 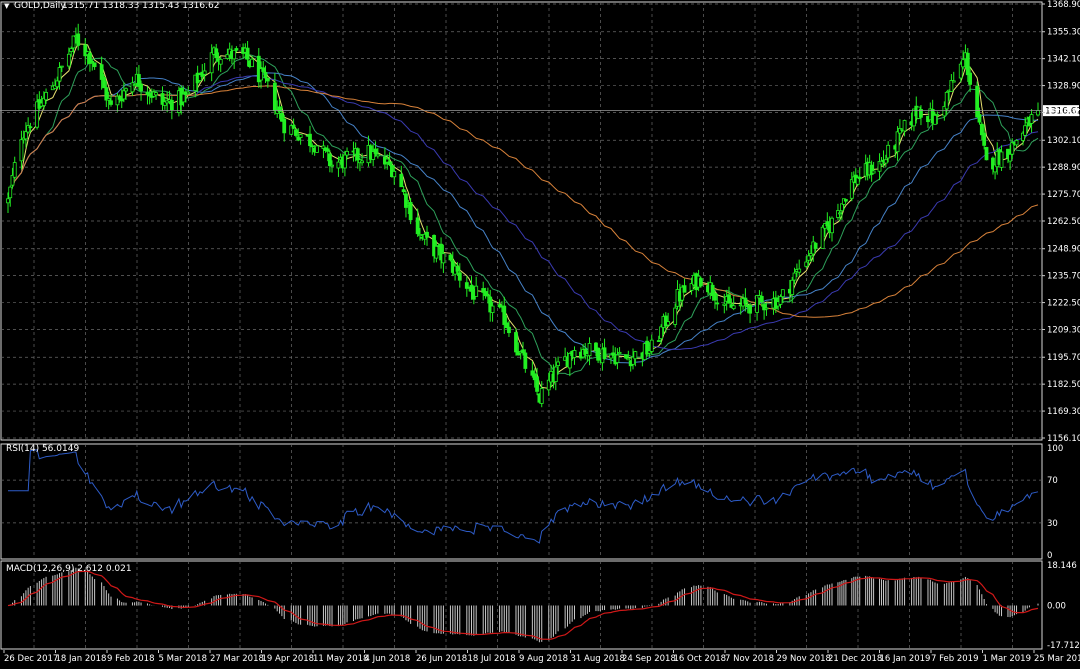 What do you see at coordinates (340, 659) in the screenshot?
I see `time-axis-label: 11 May 2018` at bounding box center [340, 659].